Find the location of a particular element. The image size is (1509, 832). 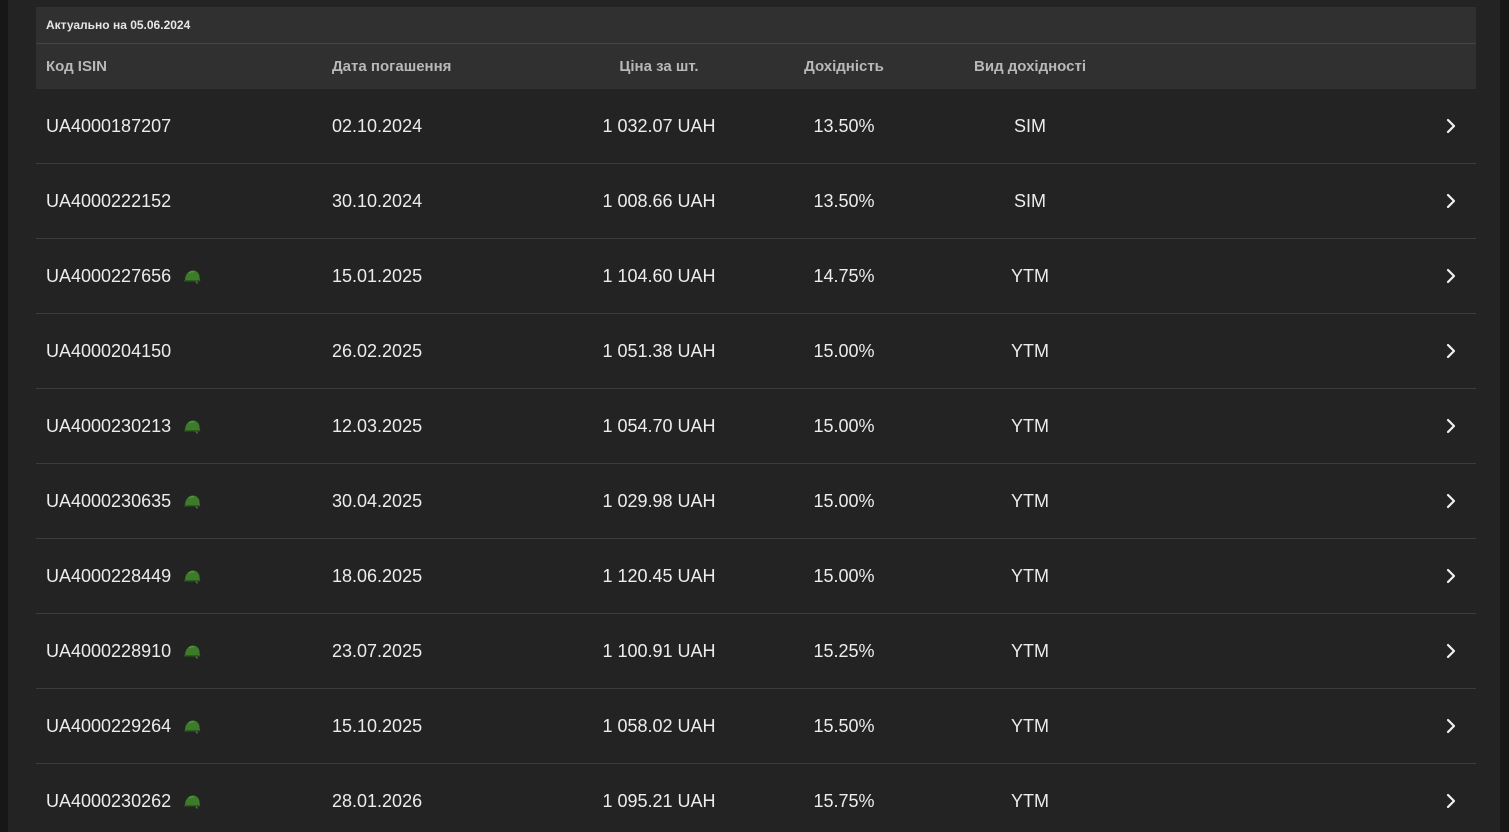

price-cell: 1 104.60 UAH is located at coordinates (659, 275).